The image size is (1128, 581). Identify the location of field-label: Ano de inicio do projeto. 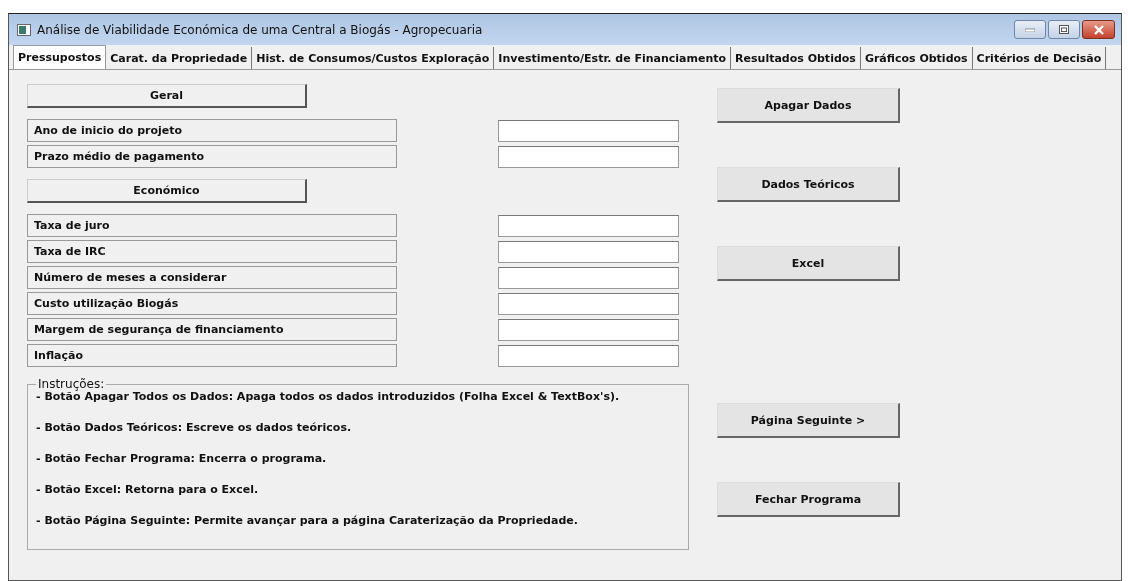
(212, 130).